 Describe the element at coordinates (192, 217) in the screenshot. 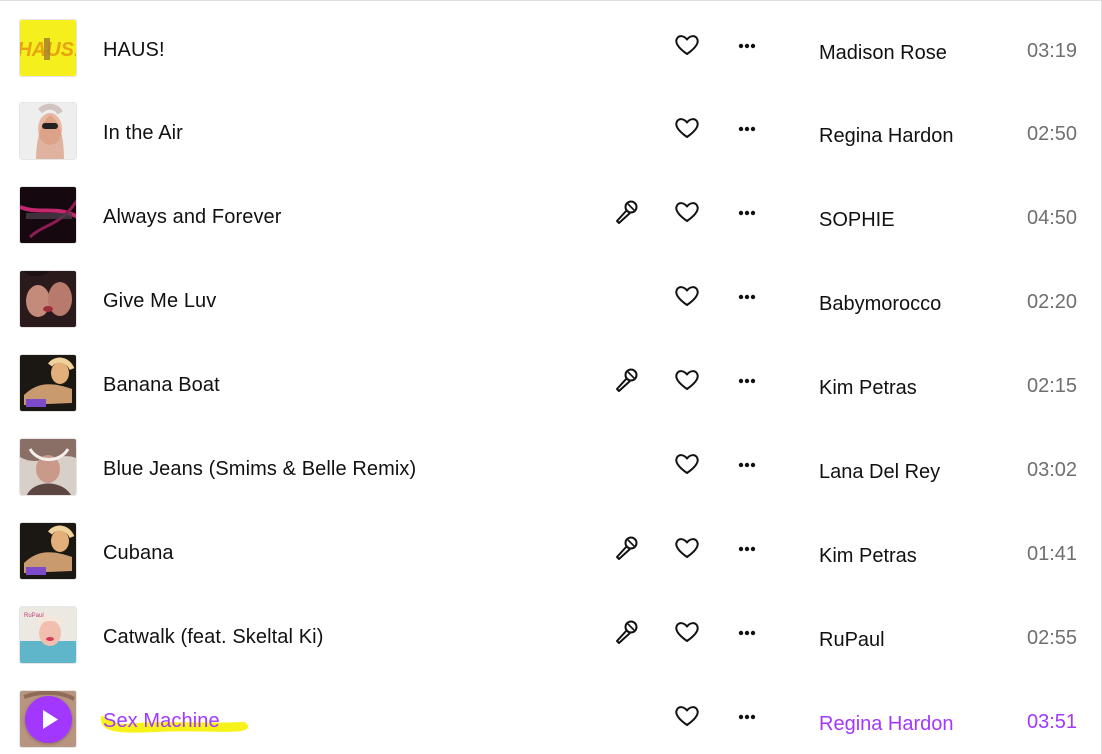

I see `track-title: Always and Forever` at that location.